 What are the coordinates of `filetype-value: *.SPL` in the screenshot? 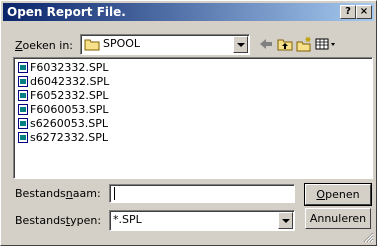 It's located at (127, 219).